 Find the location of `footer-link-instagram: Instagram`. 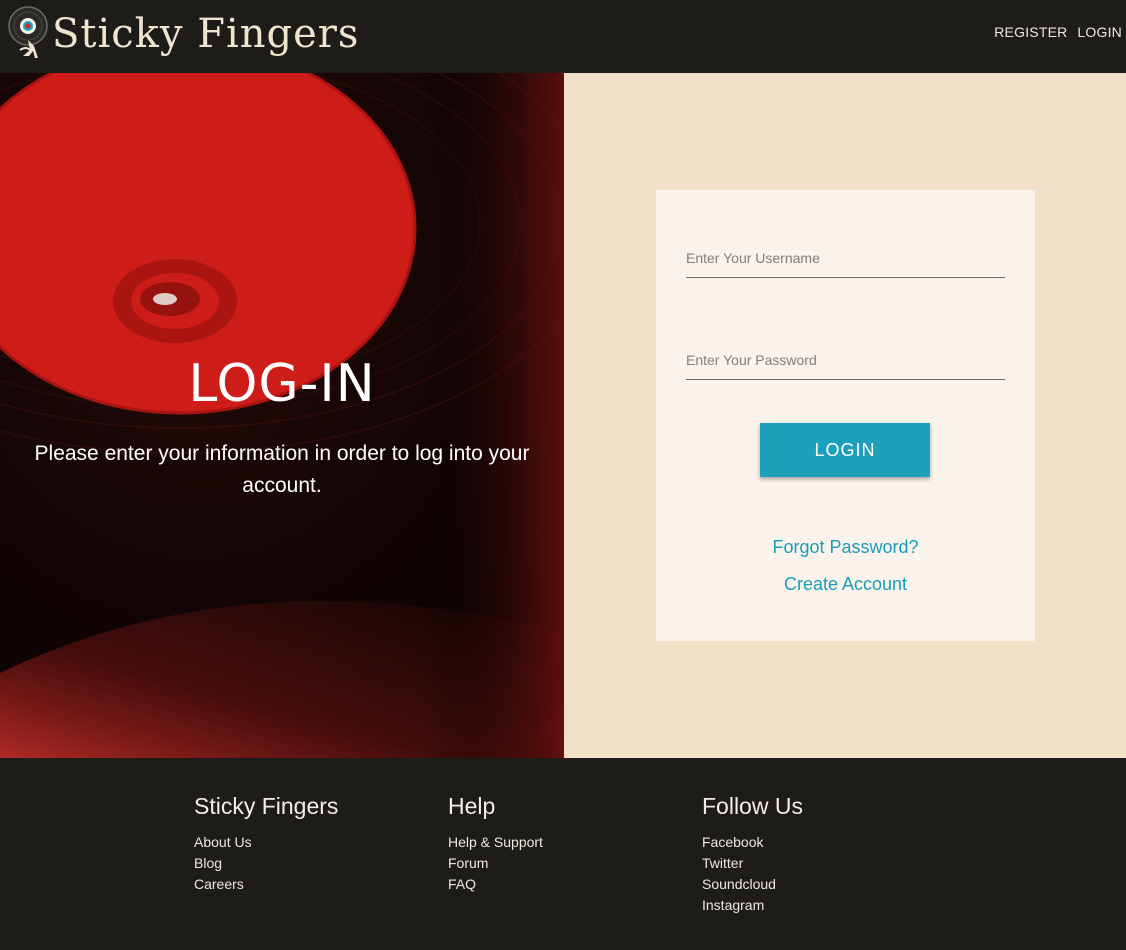

footer-link-instagram: Instagram is located at coordinates (752, 905).